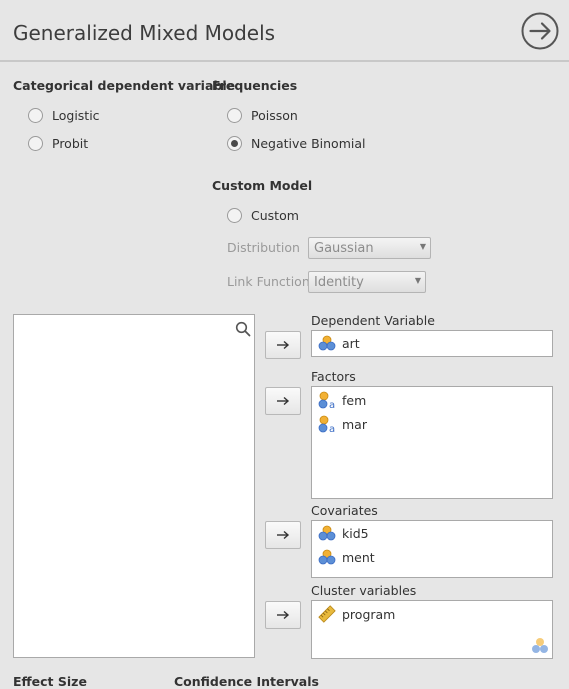 This screenshot has width=569, height=689. What do you see at coordinates (344, 248) in the screenshot?
I see `distribution-value: Gaussian` at bounding box center [344, 248].